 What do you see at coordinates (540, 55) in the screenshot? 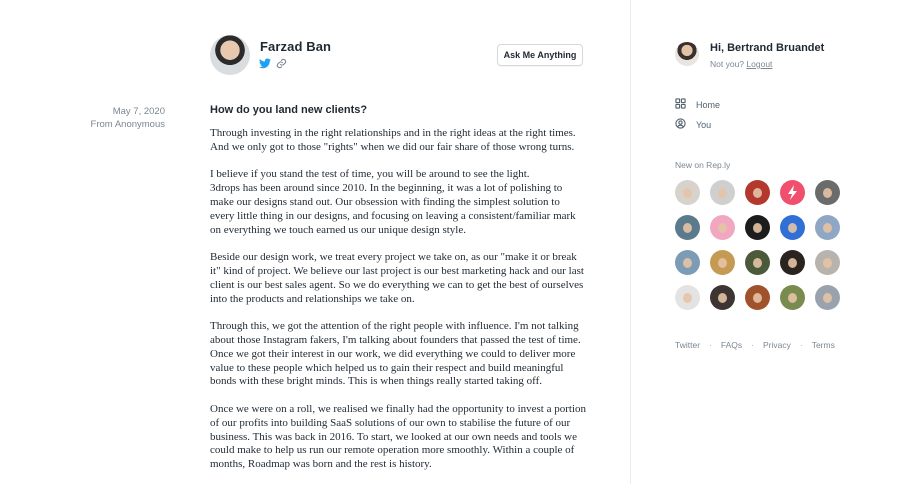
I see `ask-me-anything-button: Ask Me Anything` at bounding box center [540, 55].